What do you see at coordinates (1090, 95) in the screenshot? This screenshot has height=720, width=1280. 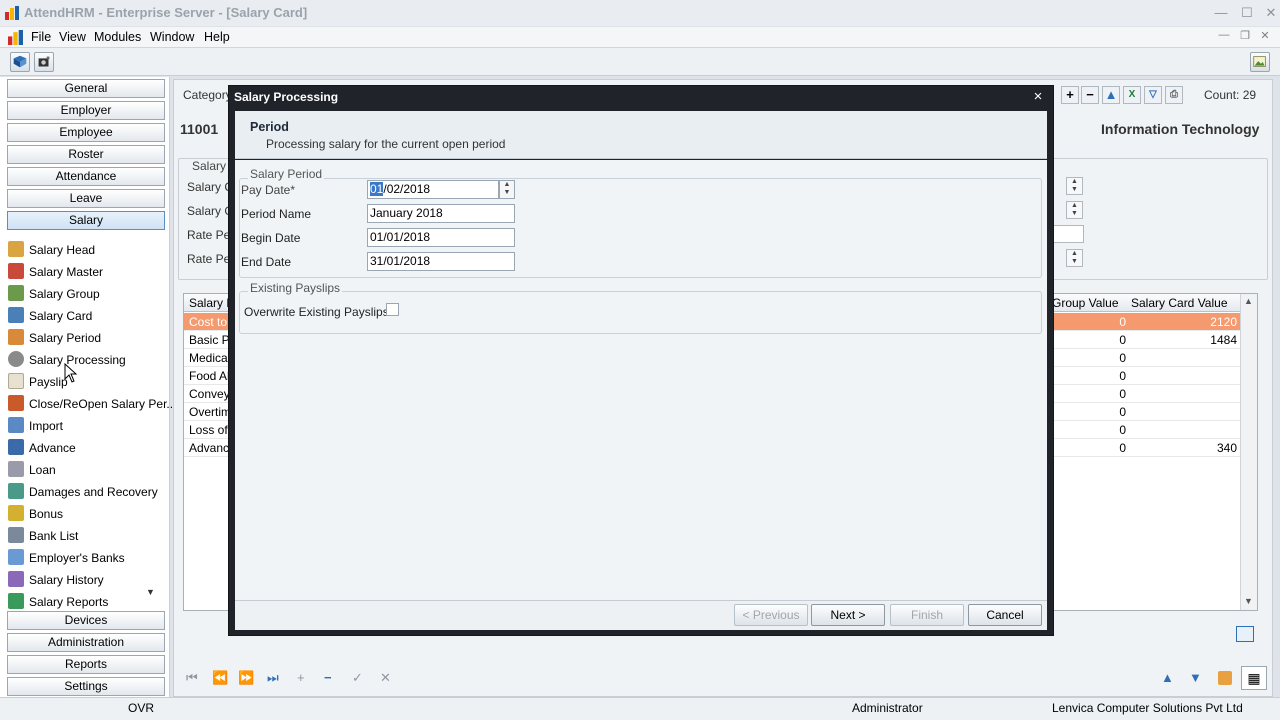 I see `remove-icon: −` at bounding box center [1090, 95].